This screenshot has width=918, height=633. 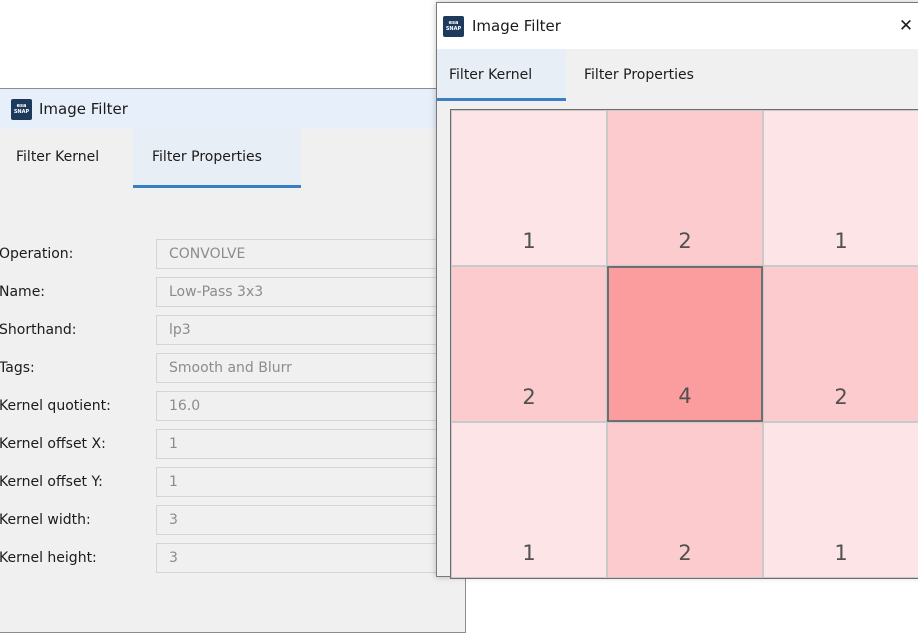 I want to click on property-label: Kernel offset X:, so click(x=53, y=444).